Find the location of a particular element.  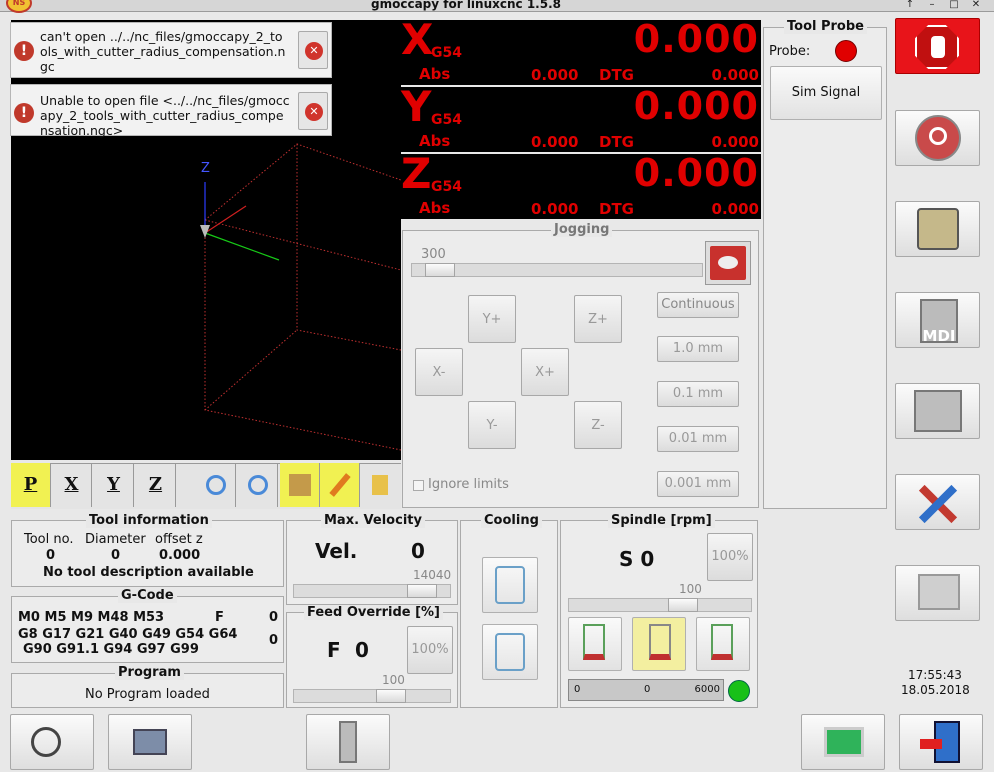

increment-0-01mm-button: 0.01 mm is located at coordinates (698, 439).